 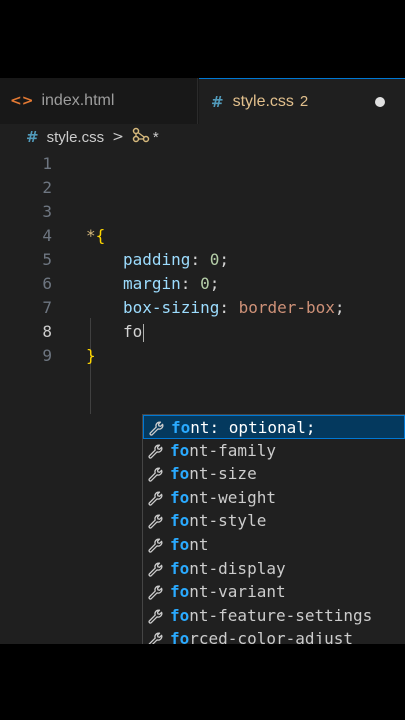 I want to click on suggestion-rest: rced-color-adjust, so click(x=271, y=636).